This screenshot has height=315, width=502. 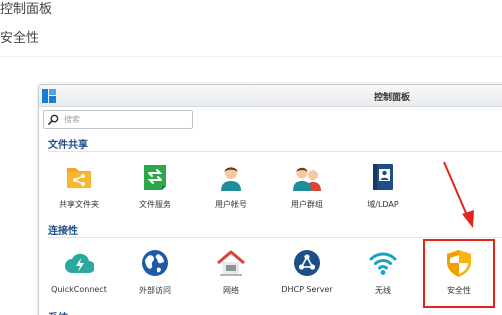 I want to click on item-label: 共享文件夹, so click(x=79, y=204).